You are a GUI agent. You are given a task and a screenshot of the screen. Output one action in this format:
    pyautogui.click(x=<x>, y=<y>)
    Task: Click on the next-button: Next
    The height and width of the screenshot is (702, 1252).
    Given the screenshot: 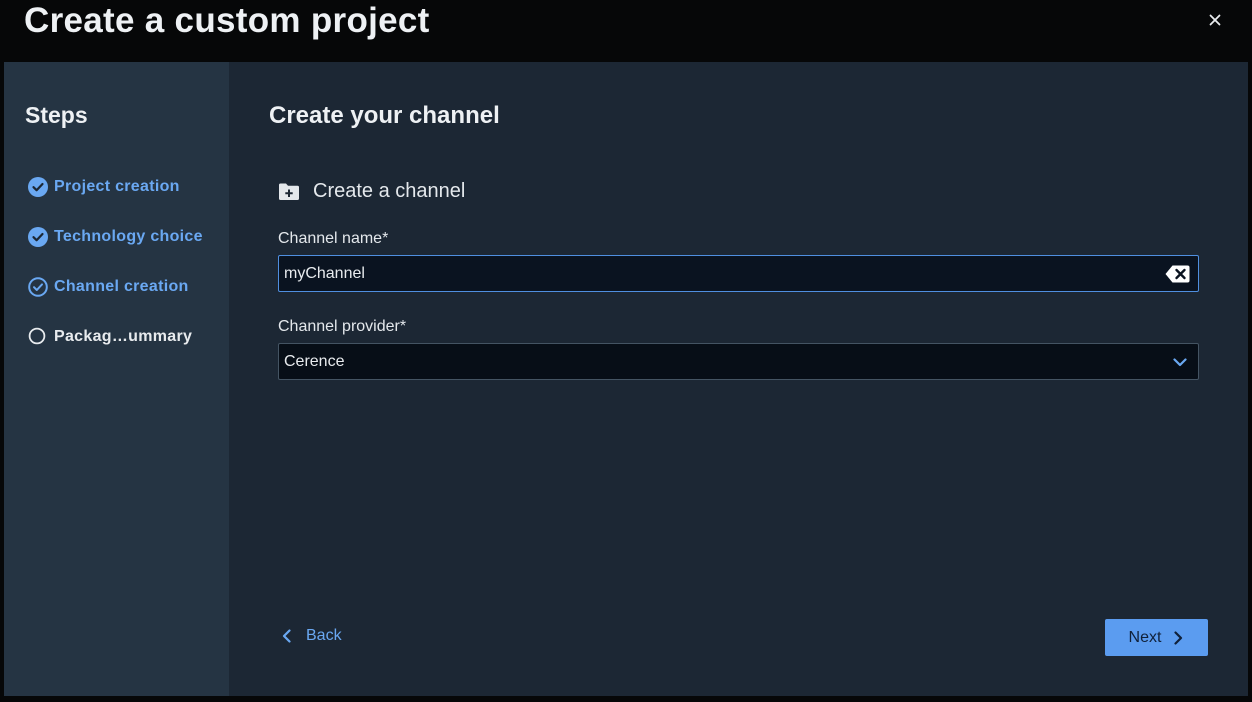 What is the action you would take?
    pyautogui.click(x=1156, y=637)
    